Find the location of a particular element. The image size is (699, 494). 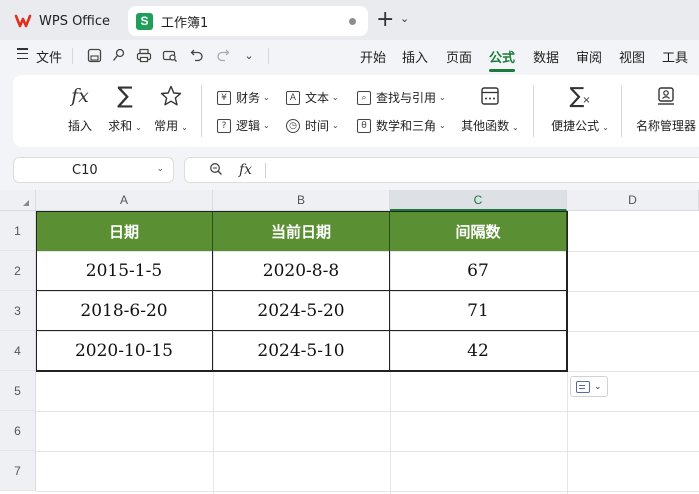

redo-icon is located at coordinates (223, 55).